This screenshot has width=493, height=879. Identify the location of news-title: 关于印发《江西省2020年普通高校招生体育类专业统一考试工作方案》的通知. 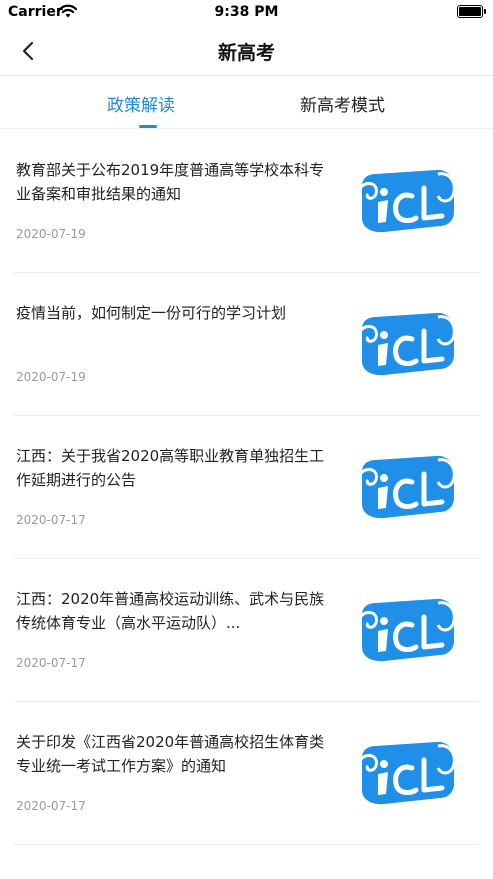
(170, 754).